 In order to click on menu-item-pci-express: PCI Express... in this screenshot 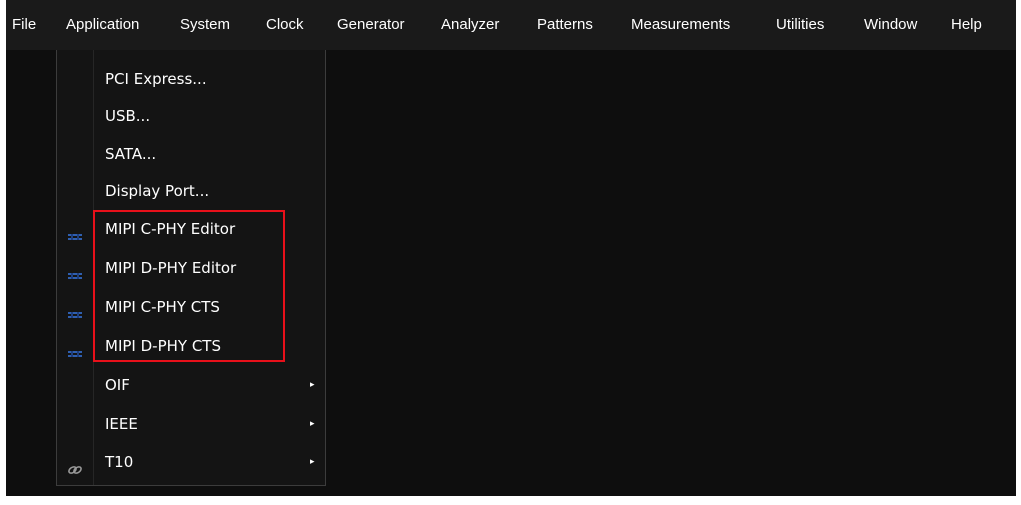, I will do `click(191, 79)`.